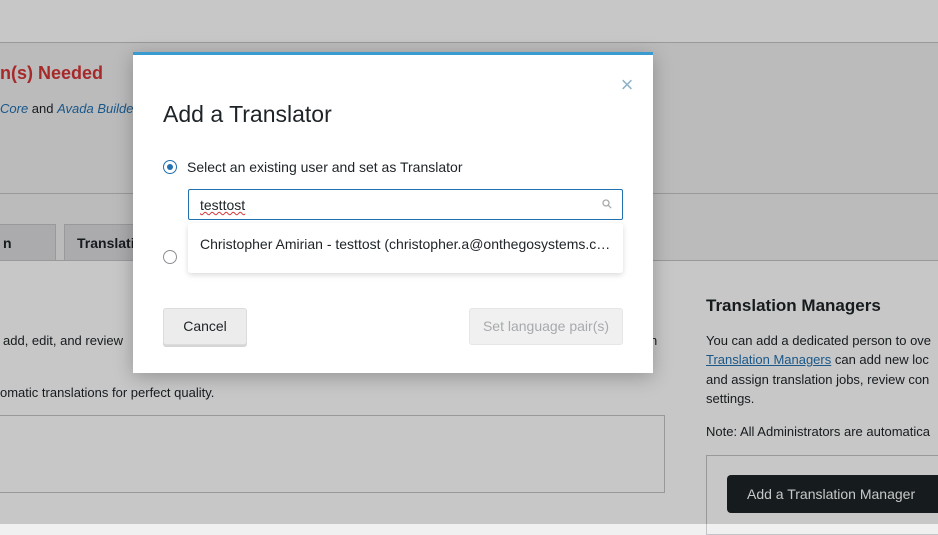 The image size is (938, 535). Describe the element at coordinates (247, 114) in the screenshot. I see `dialog-title: Add a Translator` at that location.